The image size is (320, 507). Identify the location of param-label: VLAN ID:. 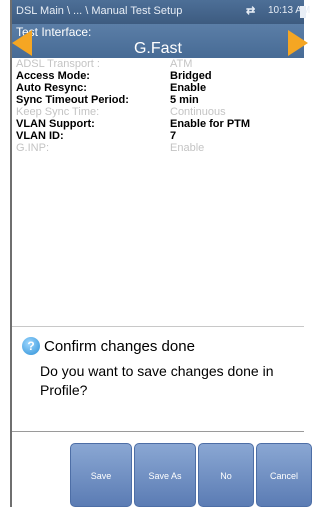
(40, 136).